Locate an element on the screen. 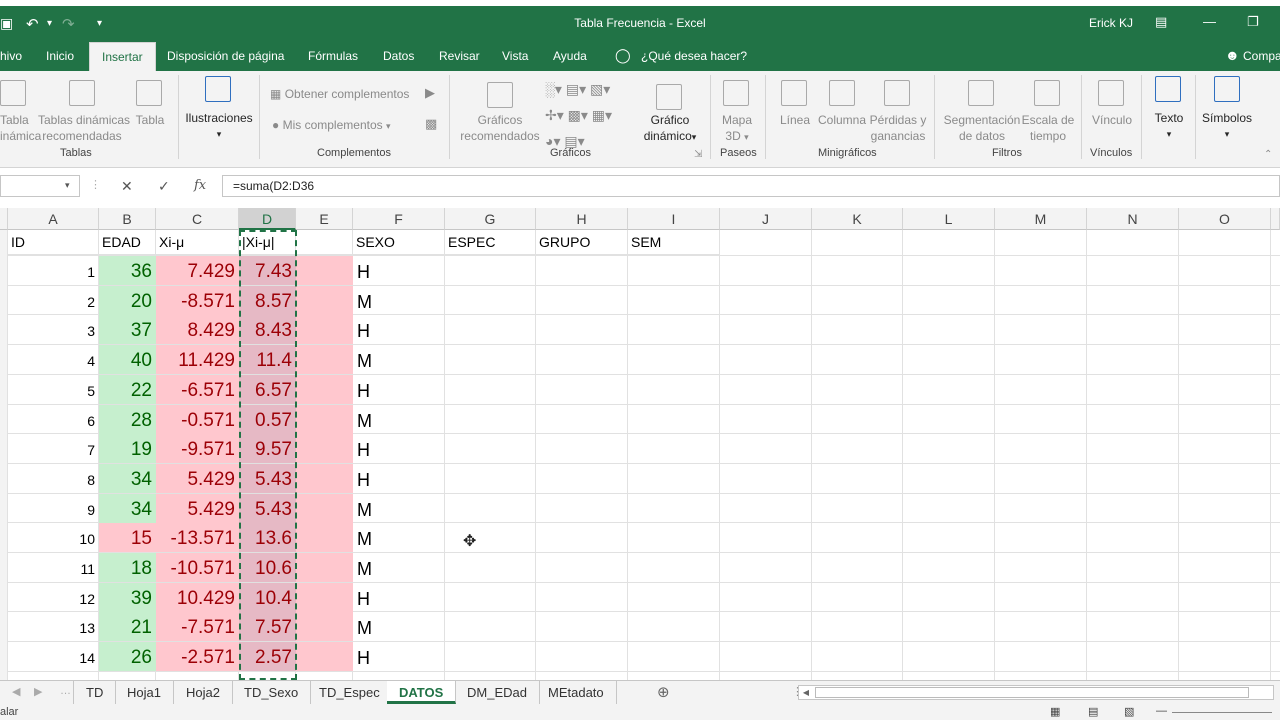 This screenshot has width=1280, height=720. dialog-launcher-icon: ⇲ is located at coordinates (698, 155).